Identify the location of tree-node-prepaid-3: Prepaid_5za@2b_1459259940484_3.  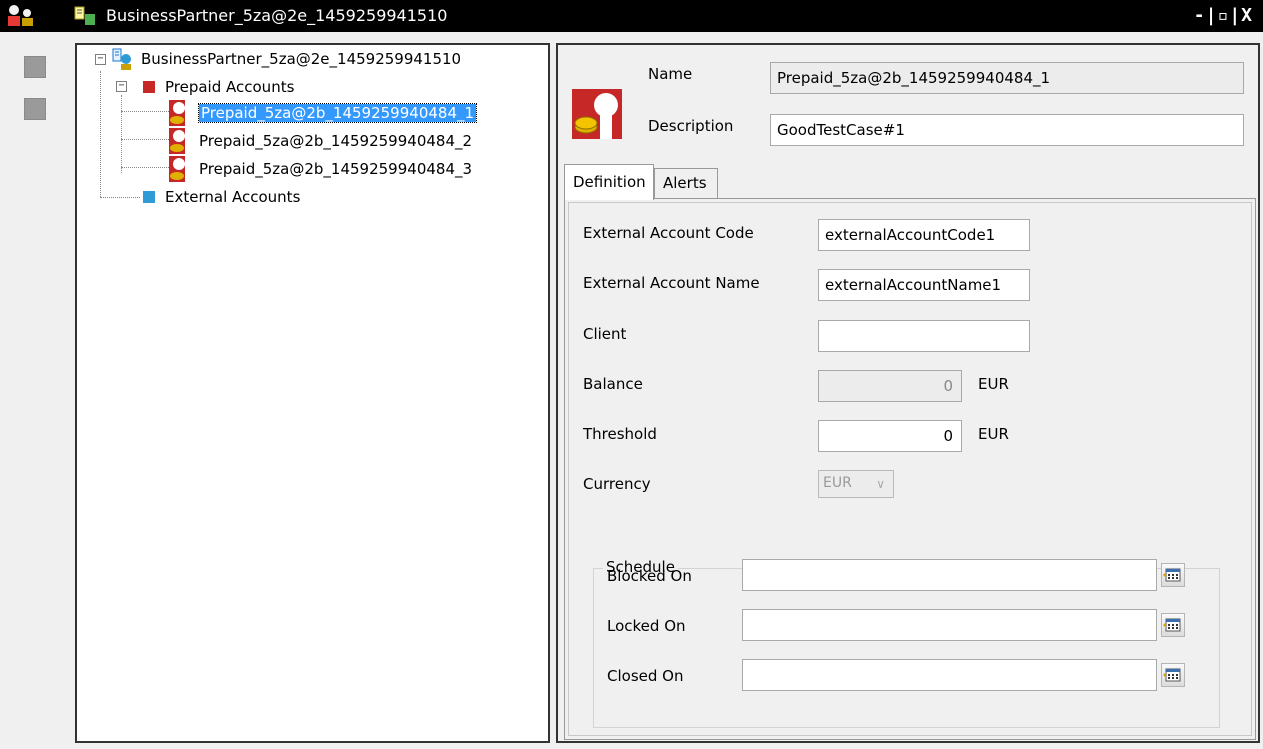
(321, 169).